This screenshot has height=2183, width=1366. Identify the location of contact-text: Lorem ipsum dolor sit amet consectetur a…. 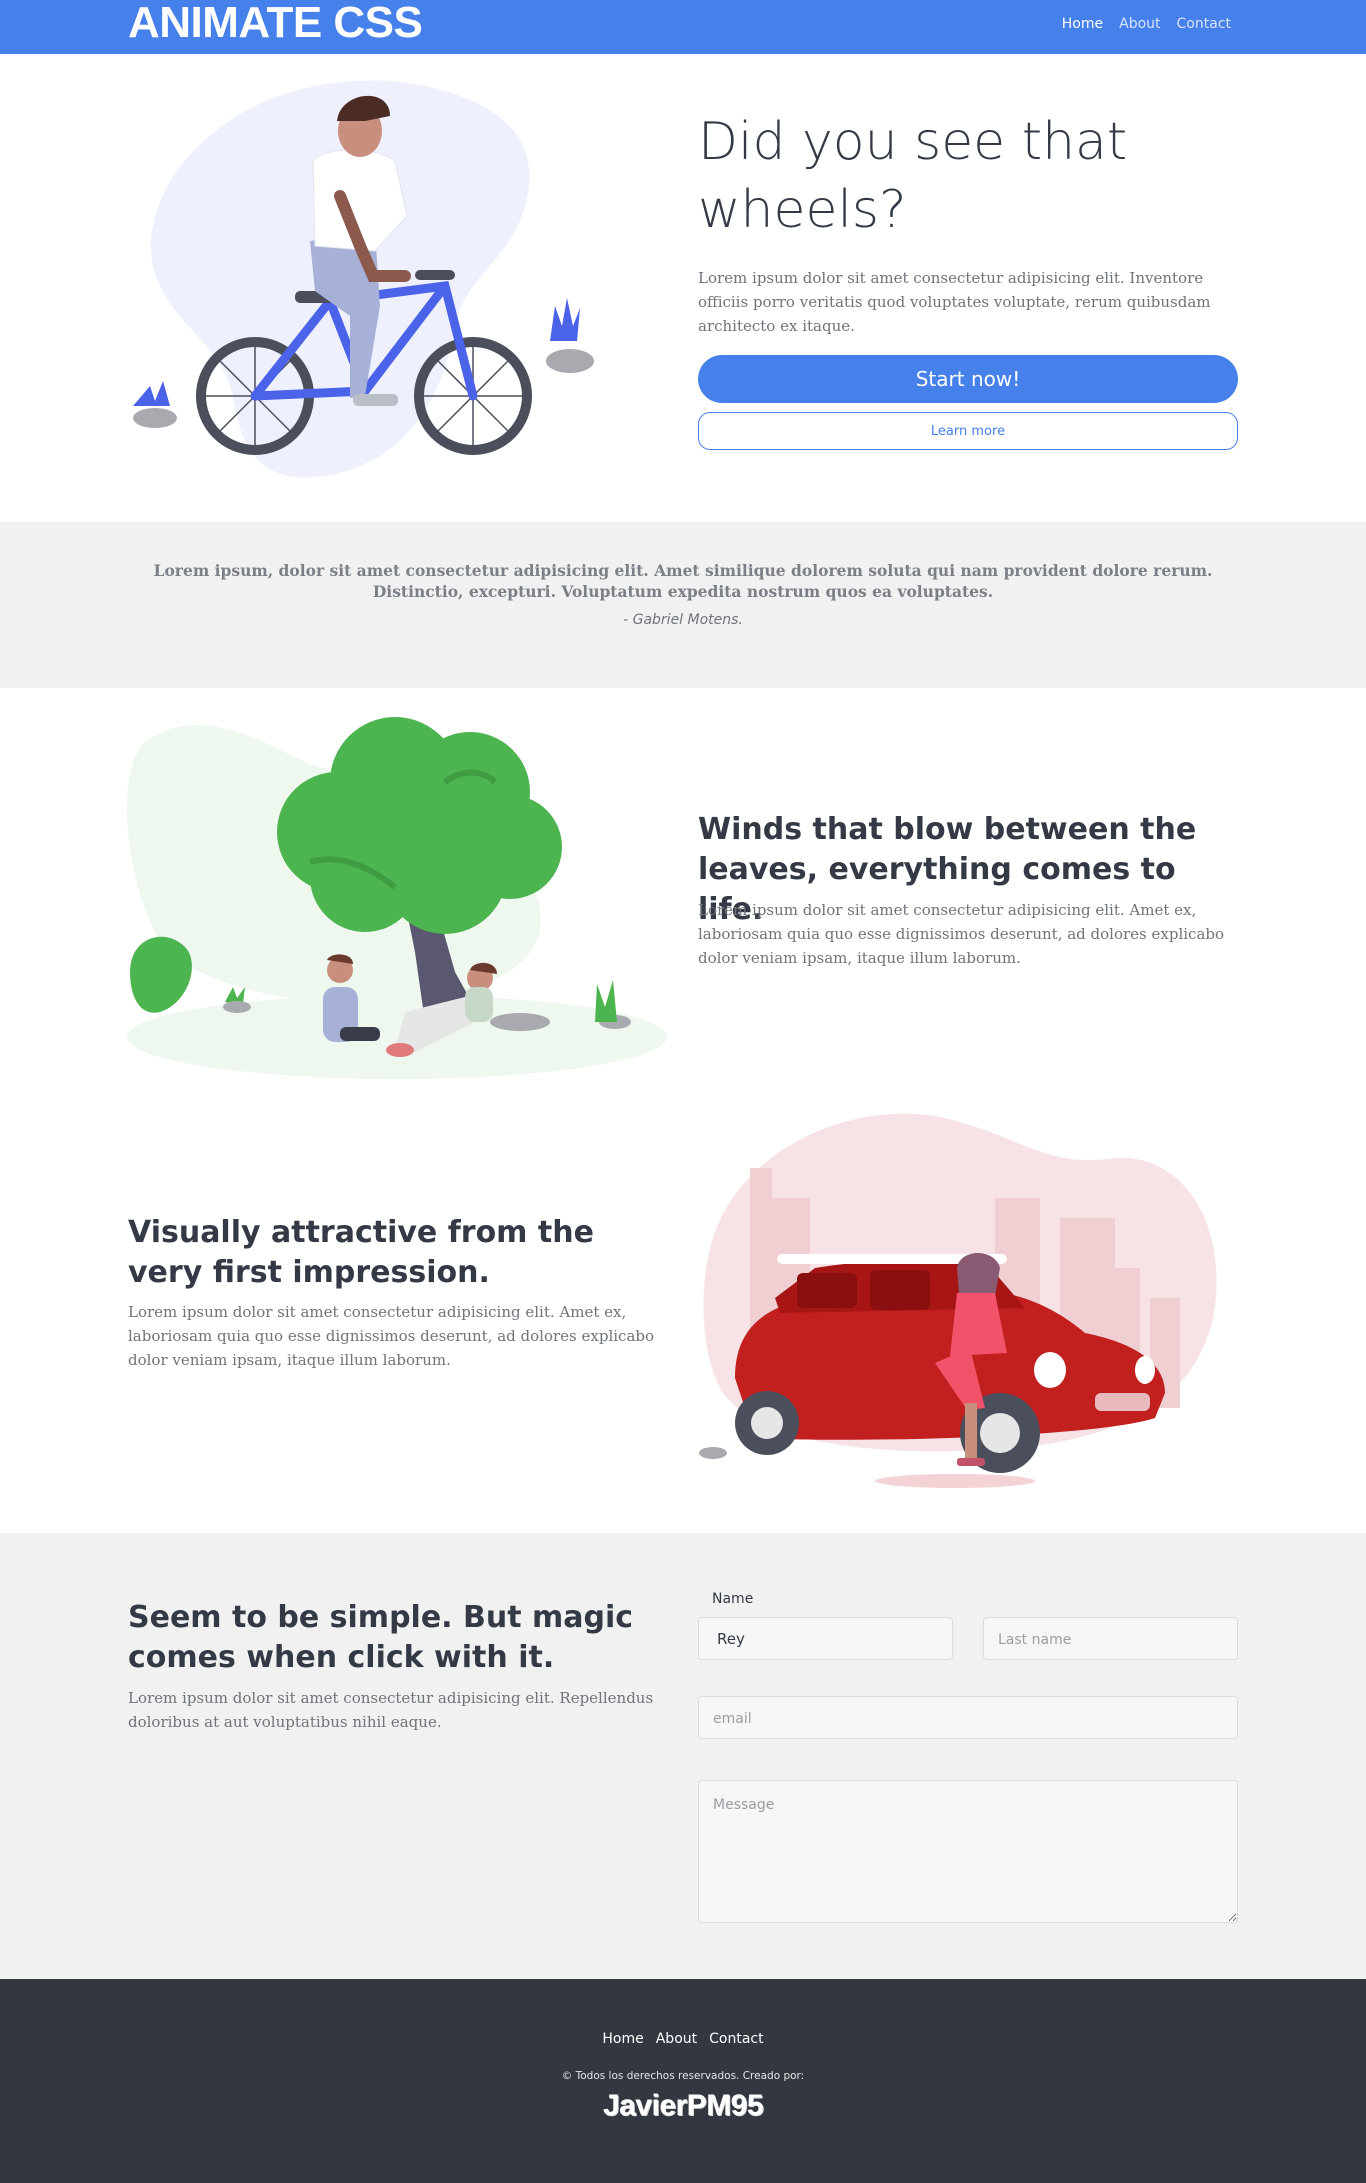
(391, 1710).